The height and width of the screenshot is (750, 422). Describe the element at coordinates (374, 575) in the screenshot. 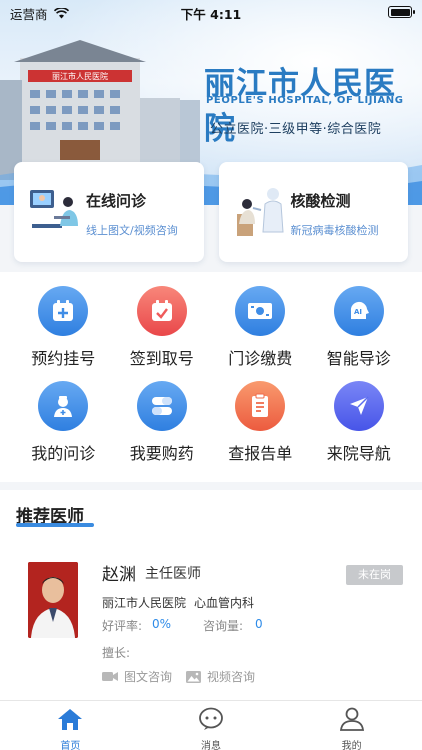

I see `doctor-status-badge: 未在岗` at that location.